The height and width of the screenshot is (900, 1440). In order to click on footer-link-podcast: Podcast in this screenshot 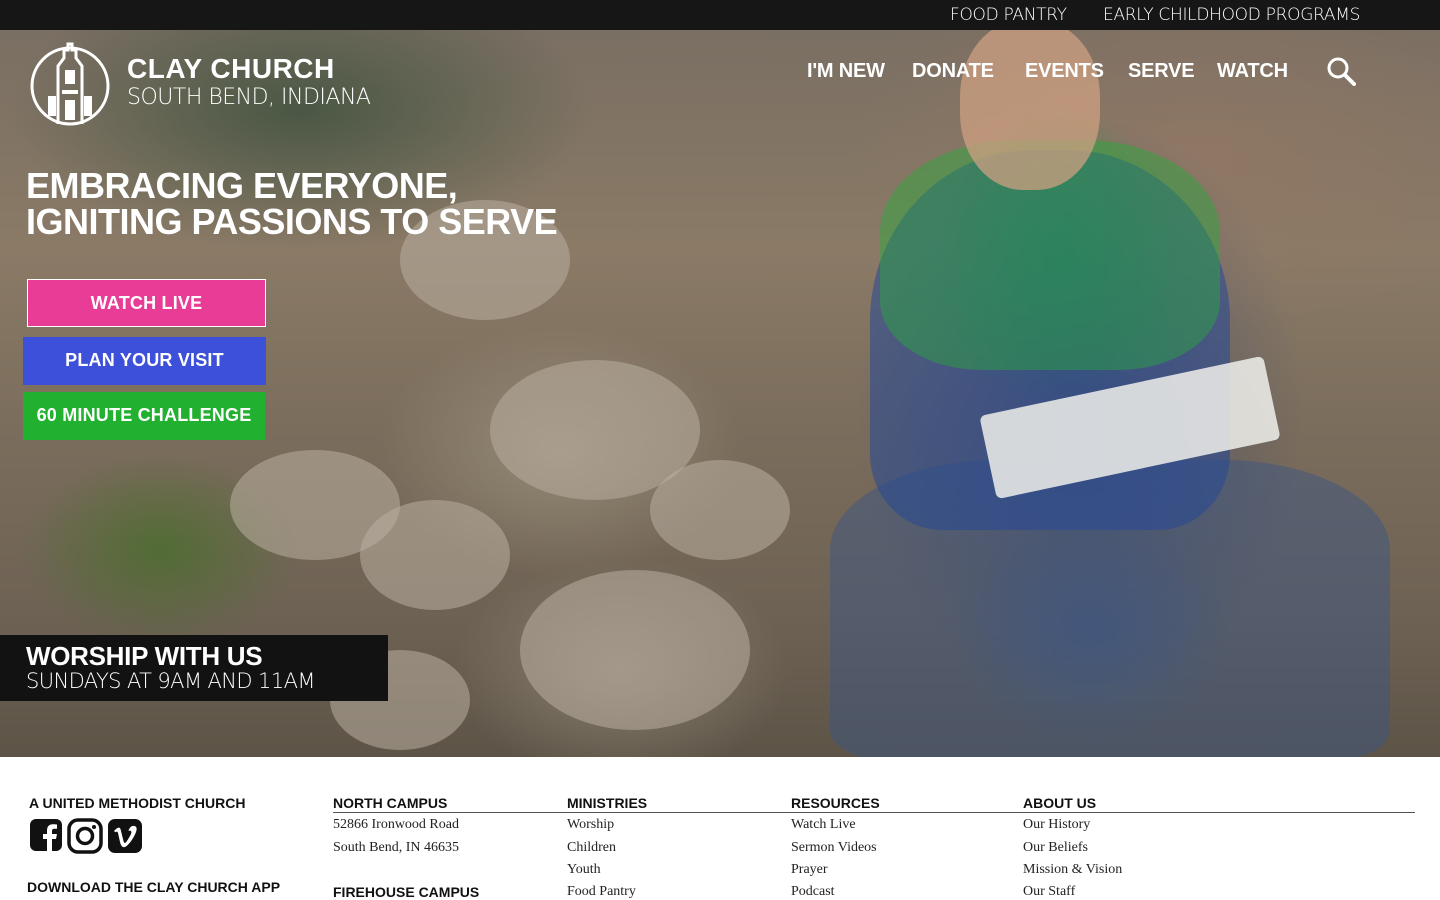, I will do `click(813, 892)`.